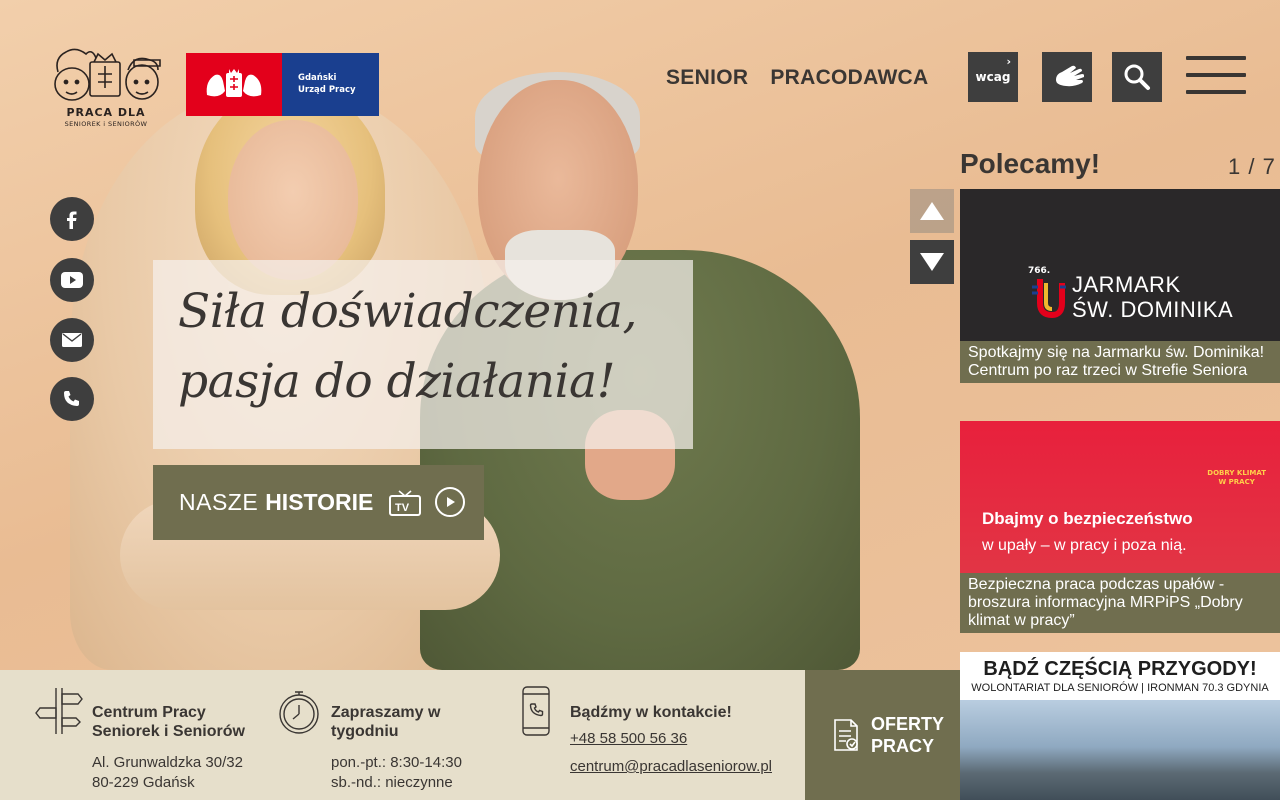 This screenshot has height=800, width=1280. What do you see at coordinates (1153, 309) in the screenshot?
I see `card-image-line2: ŚW. DOMINIKA` at bounding box center [1153, 309].